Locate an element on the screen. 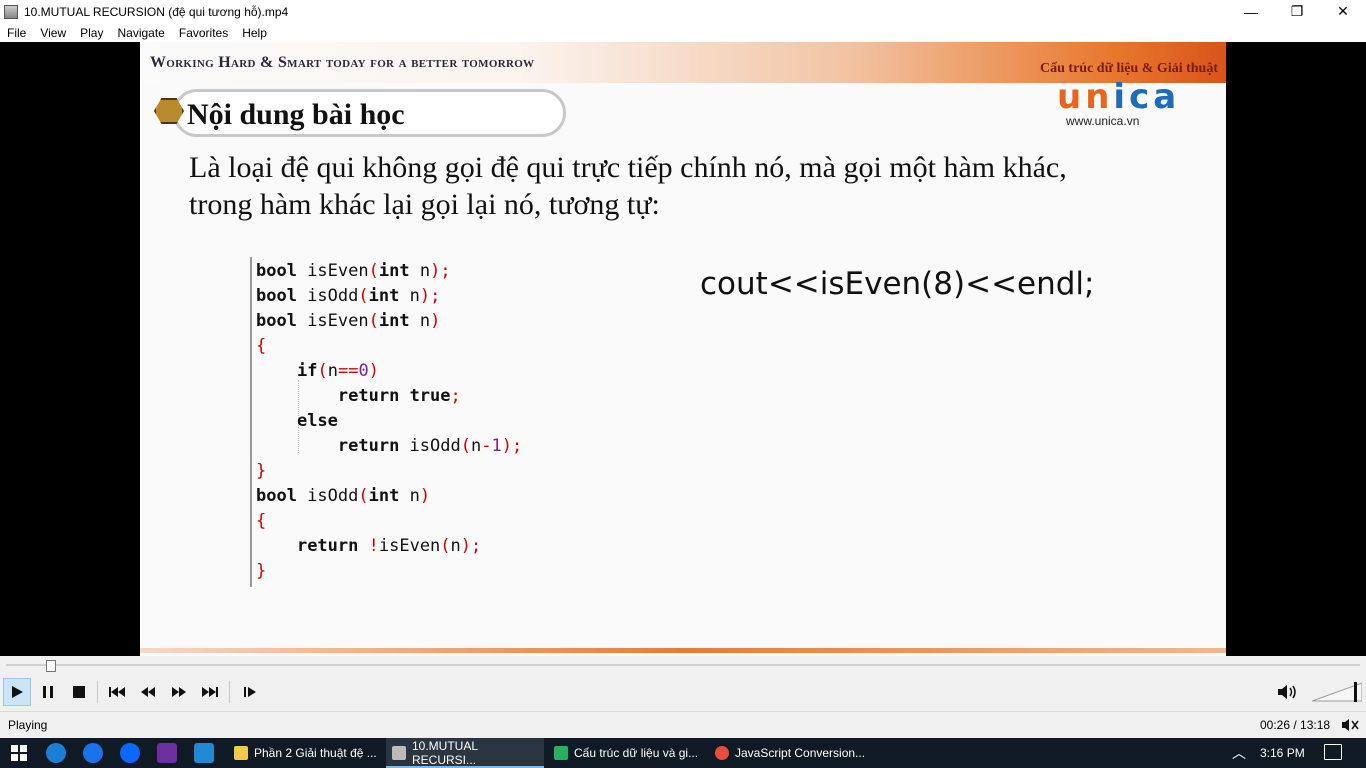  rewind-icon is located at coordinates (148, 692).